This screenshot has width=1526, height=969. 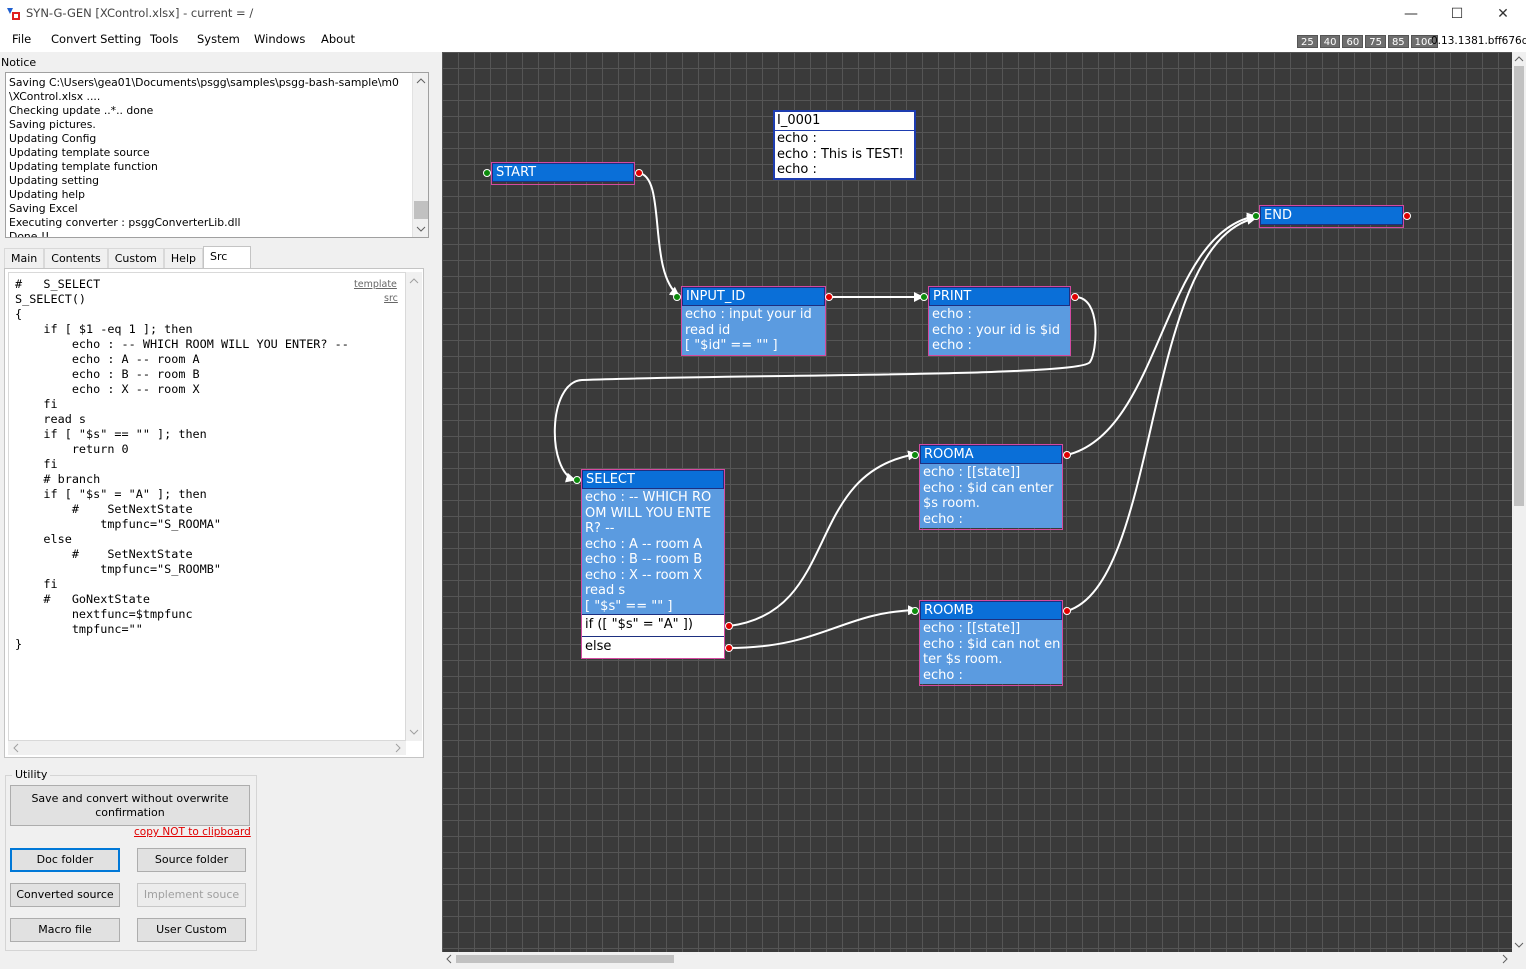 What do you see at coordinates (226, 257) in the screenshot?
I see `tab-src: Src` at bounding box center [226, 257].